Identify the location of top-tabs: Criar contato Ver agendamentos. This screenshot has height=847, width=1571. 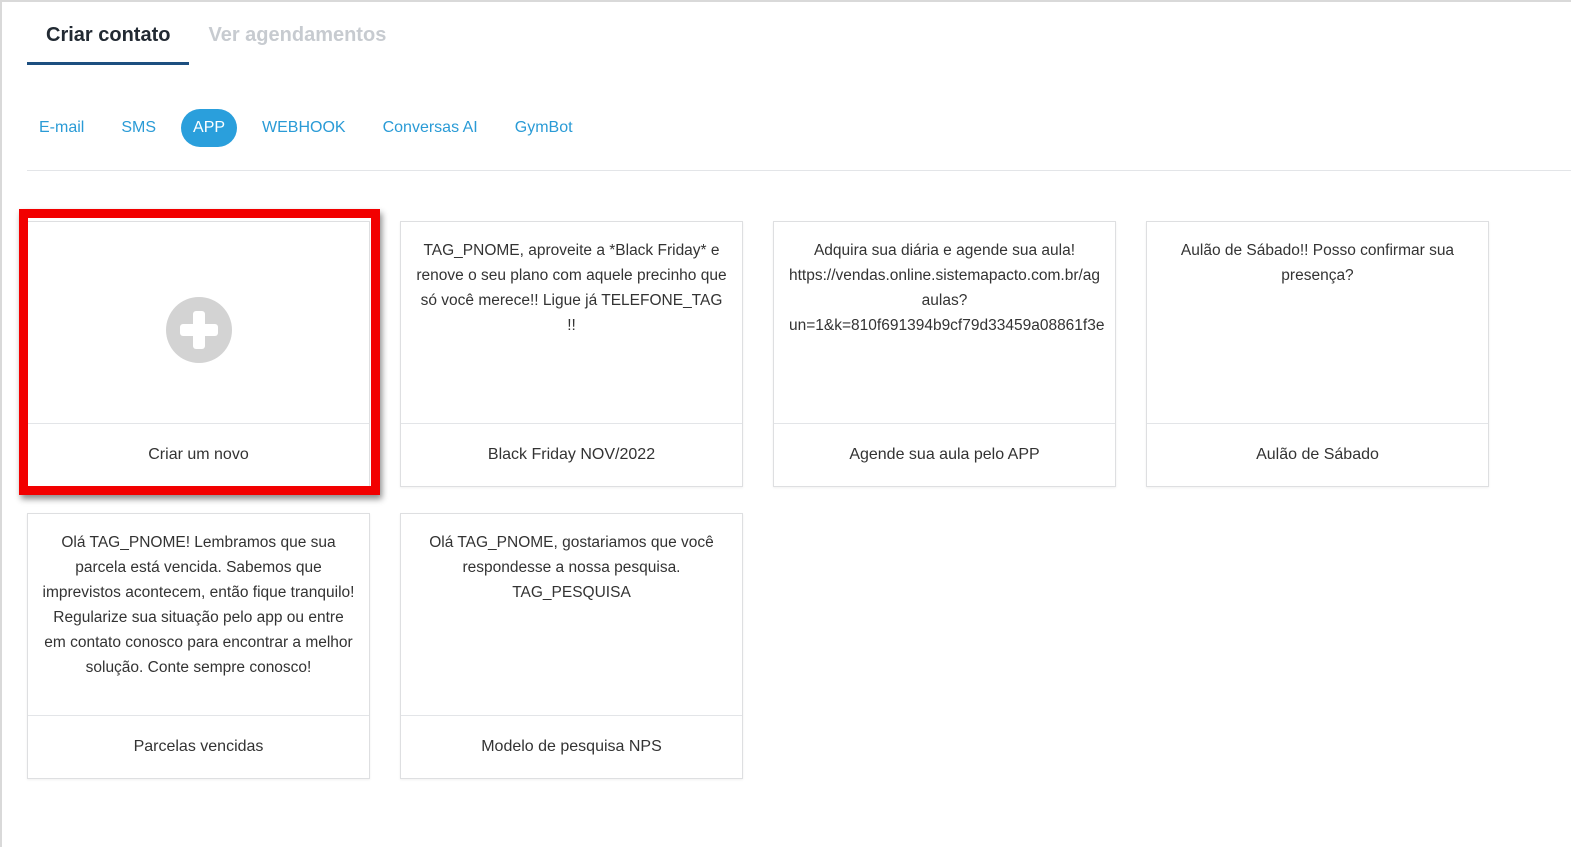
(216, 42).